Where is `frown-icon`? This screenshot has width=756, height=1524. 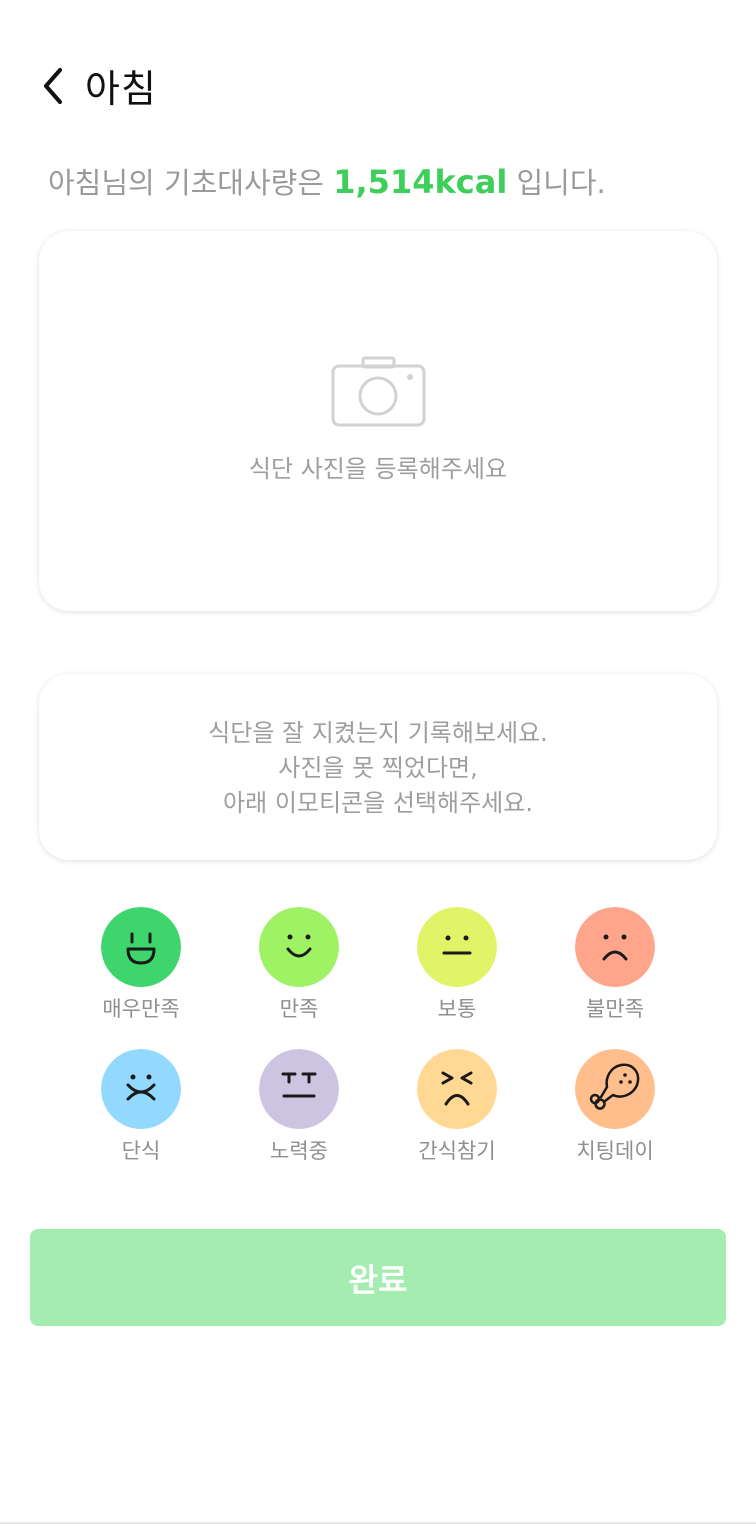
frown-icon is located at coordinates (615, 947).